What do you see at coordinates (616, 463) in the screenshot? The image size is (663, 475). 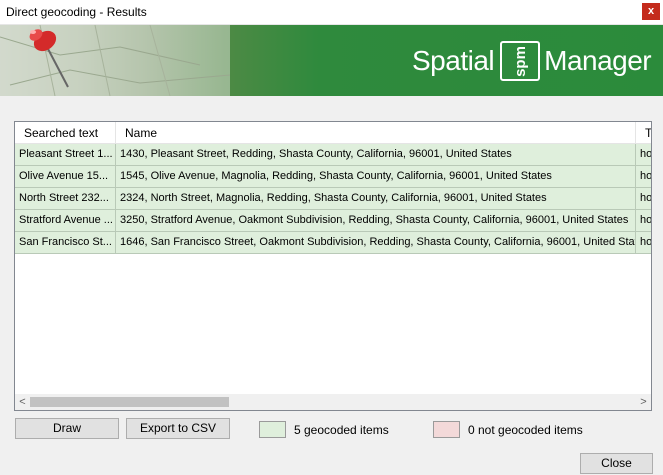 I see `close-button: Close` at bounding box center [616, 463].